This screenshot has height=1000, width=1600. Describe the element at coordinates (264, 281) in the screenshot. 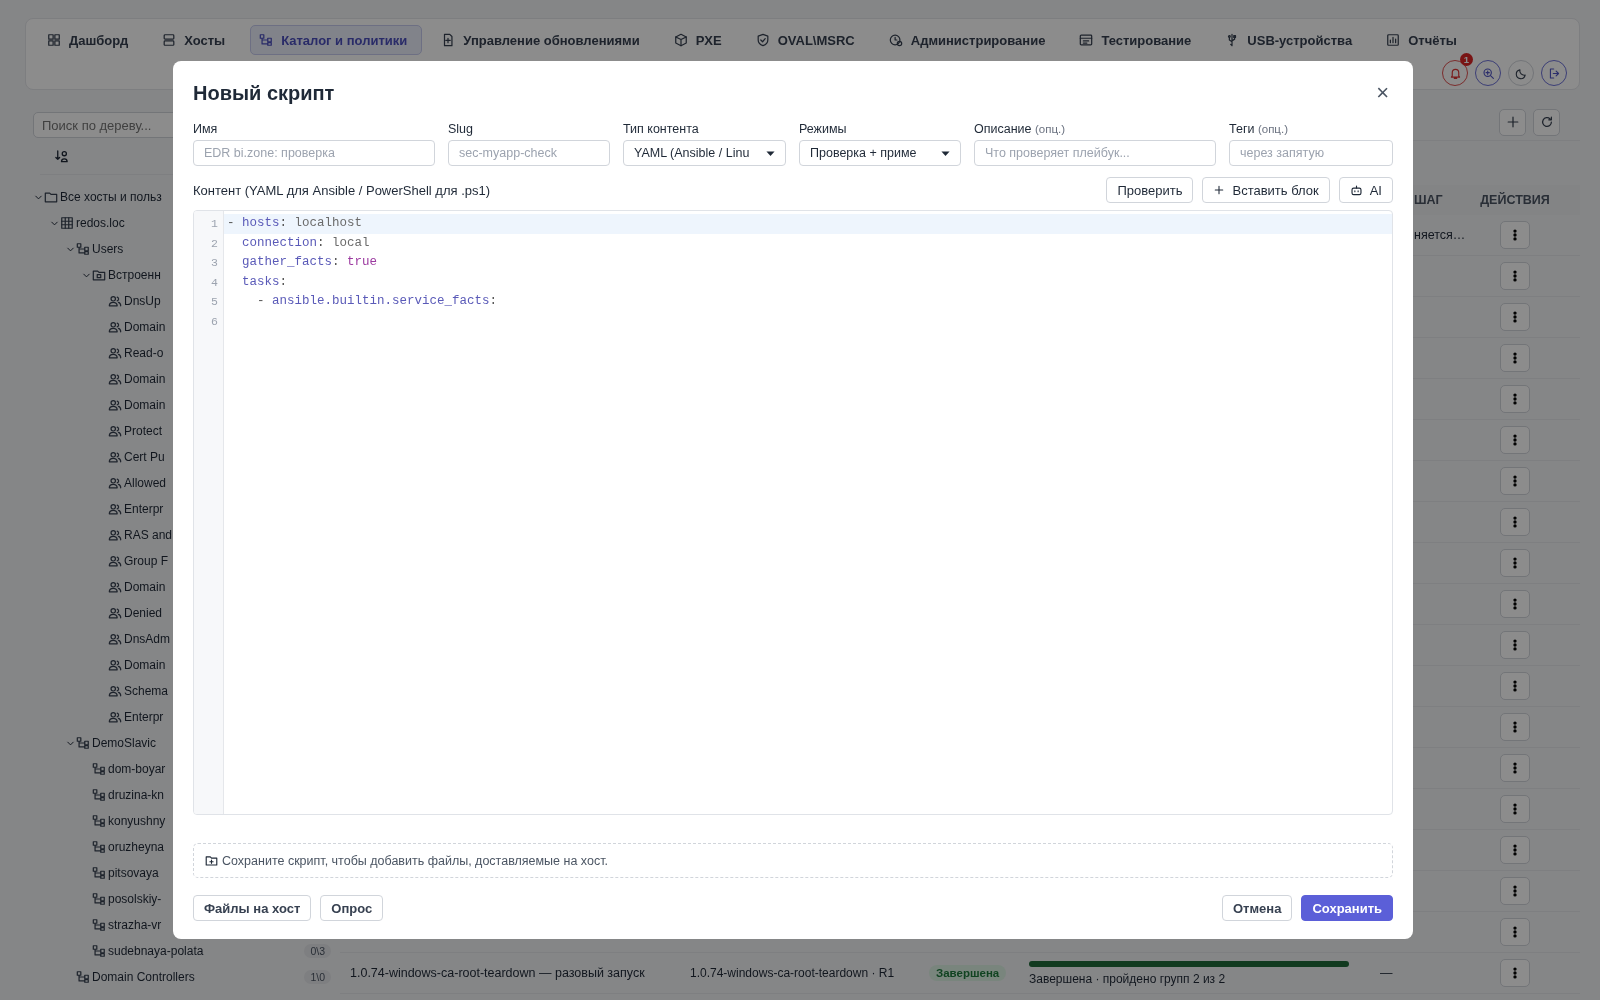

I see `code-line: tasks:` at that location.